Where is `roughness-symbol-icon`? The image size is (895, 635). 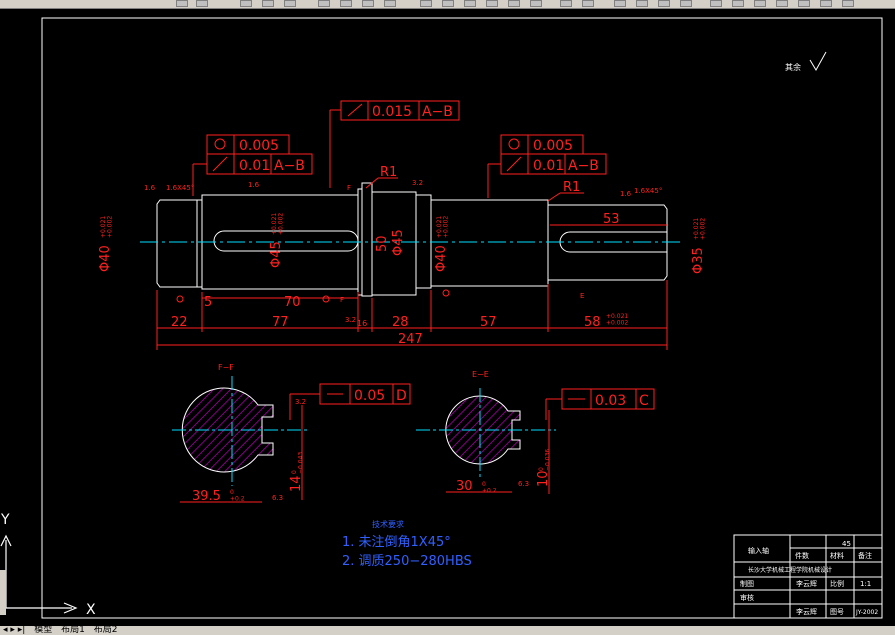
roughness-symbol-icon is located at coordinates (818, 61).